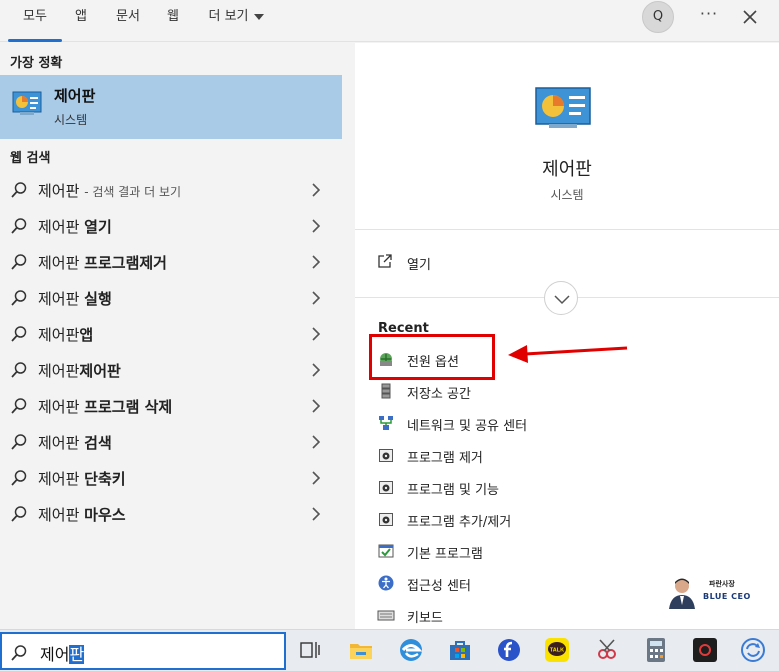  Describe the element at coordinates (419, 265) in the screenshot. I see `open-label: 열기` at that location.